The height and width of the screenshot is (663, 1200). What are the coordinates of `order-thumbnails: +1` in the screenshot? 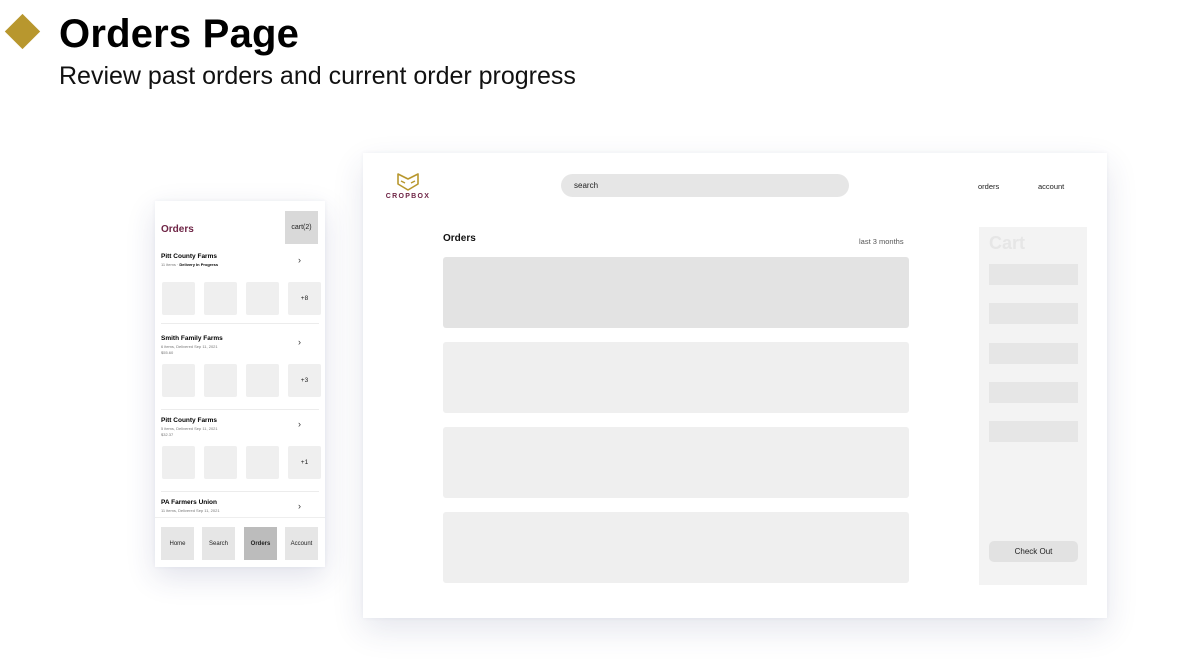 It's located at (241, 462).